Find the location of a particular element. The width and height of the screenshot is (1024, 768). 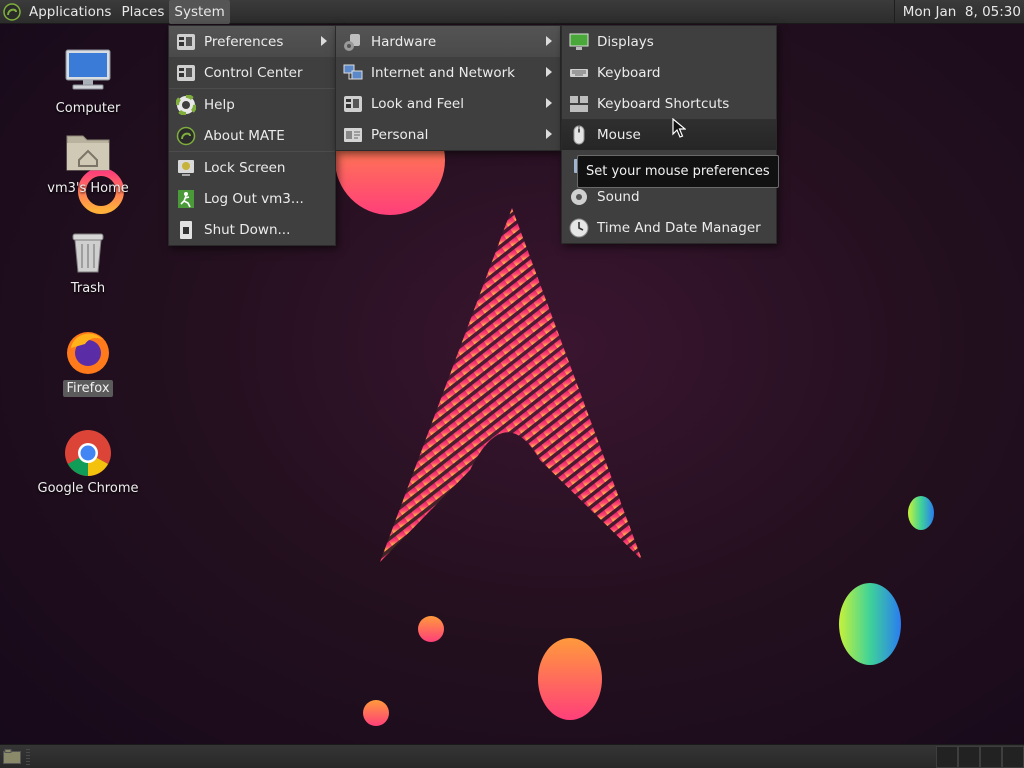

mouse-tooltip: Set your mouse preferences is located at coordinates (678, 171).